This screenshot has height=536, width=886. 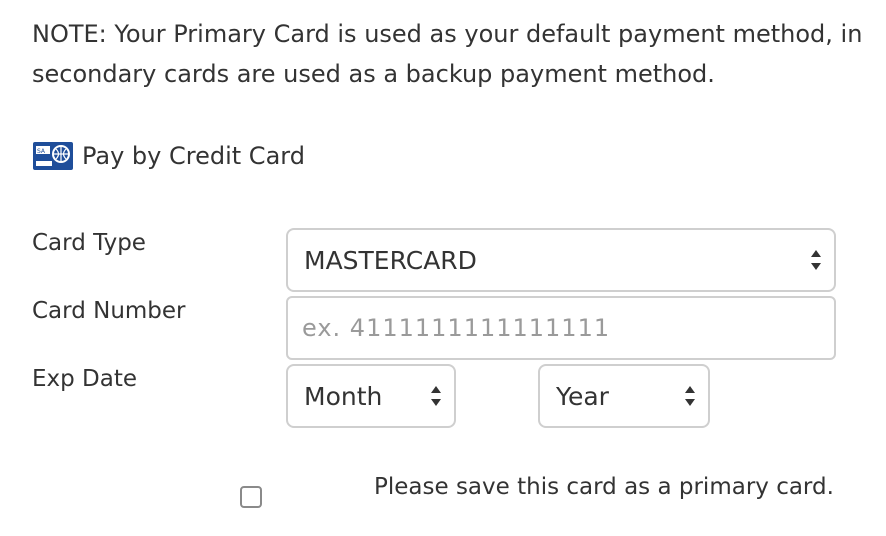 I want to click on pay-by-credit-card-row: SA Pay by Credit Card, so click(x=168, y=156).